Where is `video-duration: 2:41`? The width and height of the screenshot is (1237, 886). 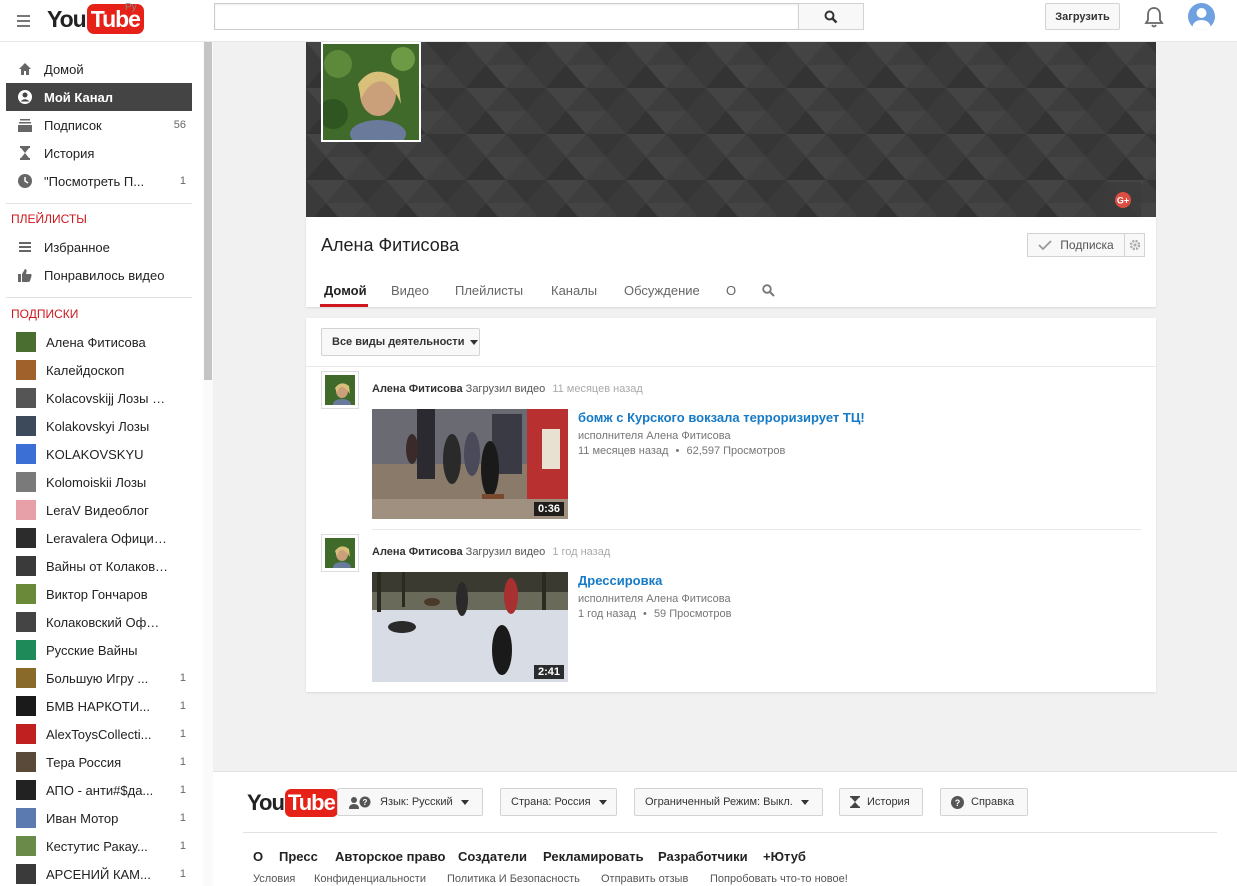
video-duration: 2:41 is located at coordinates (548, 672).